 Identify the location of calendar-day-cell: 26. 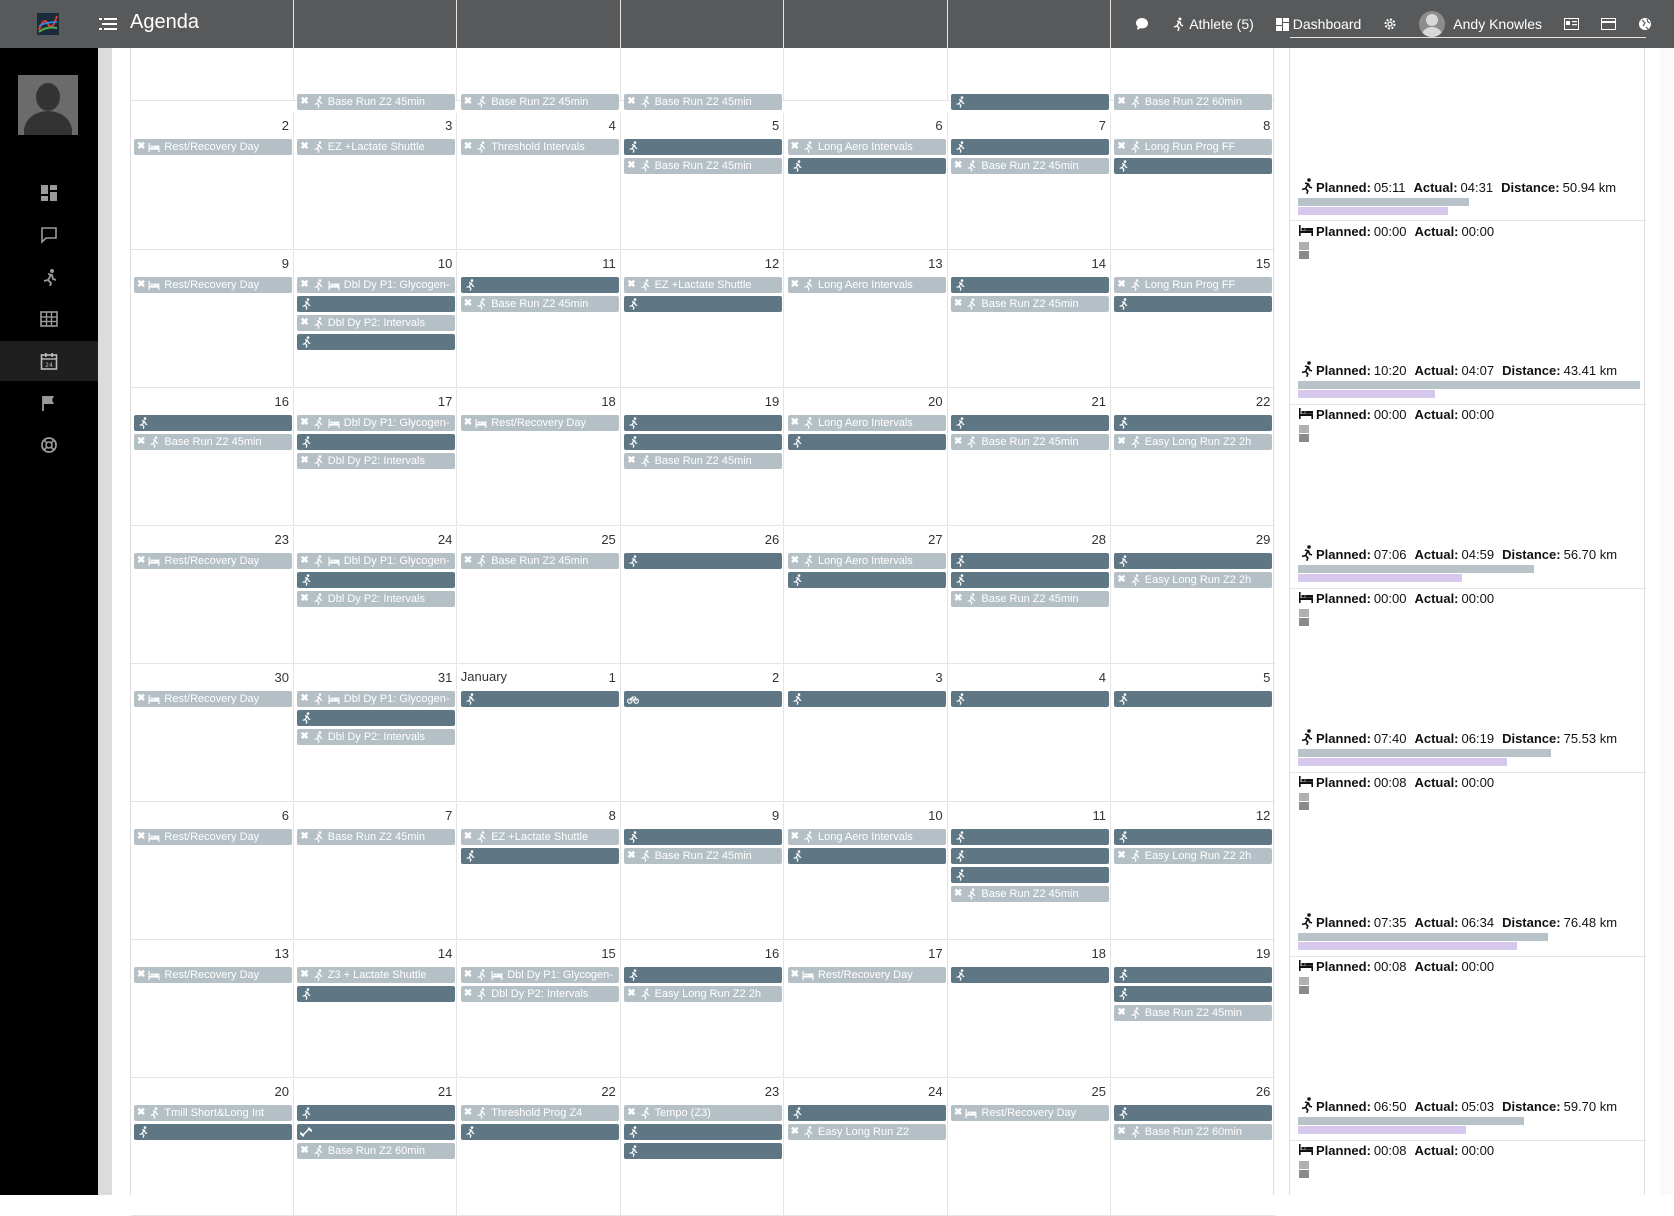
(703, 595).